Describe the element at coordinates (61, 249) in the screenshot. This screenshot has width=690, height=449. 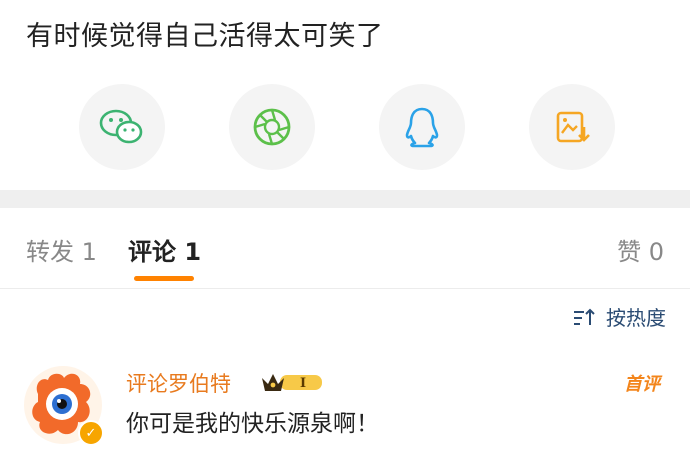
I see `tab-repost: 转发 1` at that location.